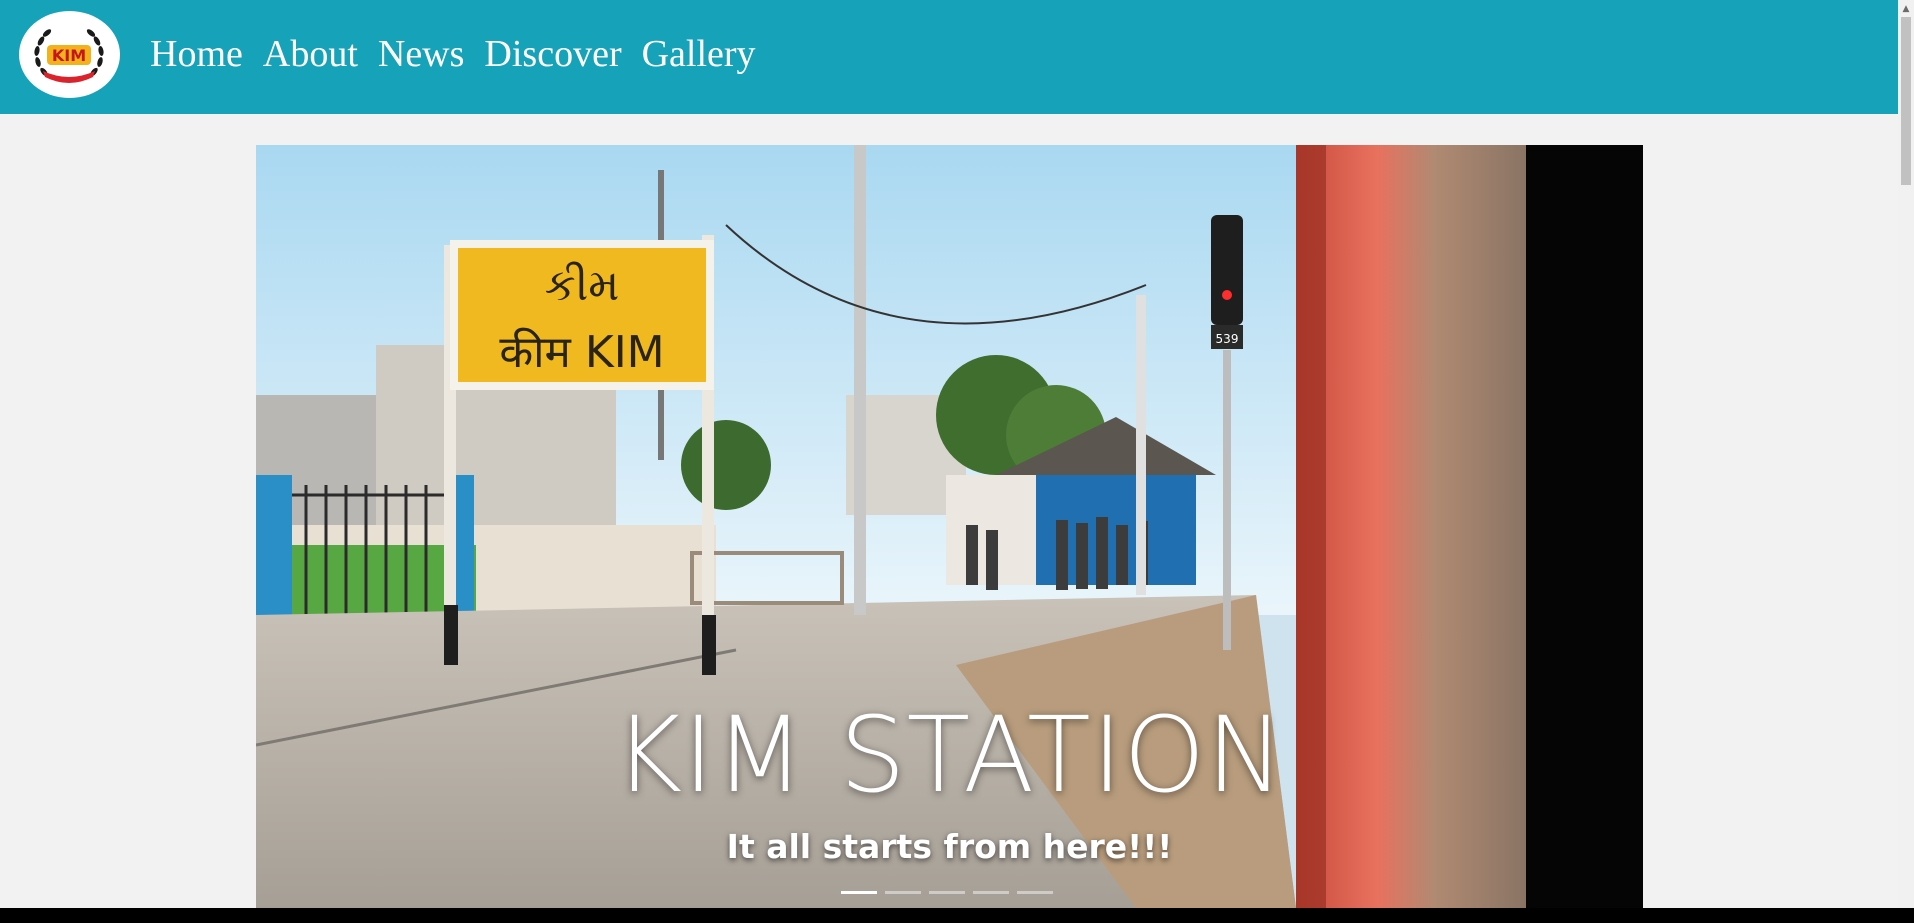 The image size is (1914, 923). Describe the element at coordinates (1227, 339) in the screenshot. I see `signal-number: 539` at that location.